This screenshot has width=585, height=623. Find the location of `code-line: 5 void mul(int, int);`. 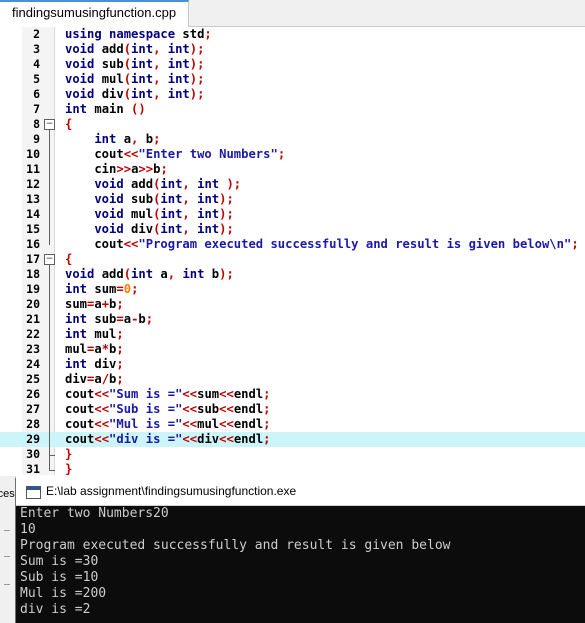

code-line: 5 void mul(int, int); is located at coordinates (292, 79).